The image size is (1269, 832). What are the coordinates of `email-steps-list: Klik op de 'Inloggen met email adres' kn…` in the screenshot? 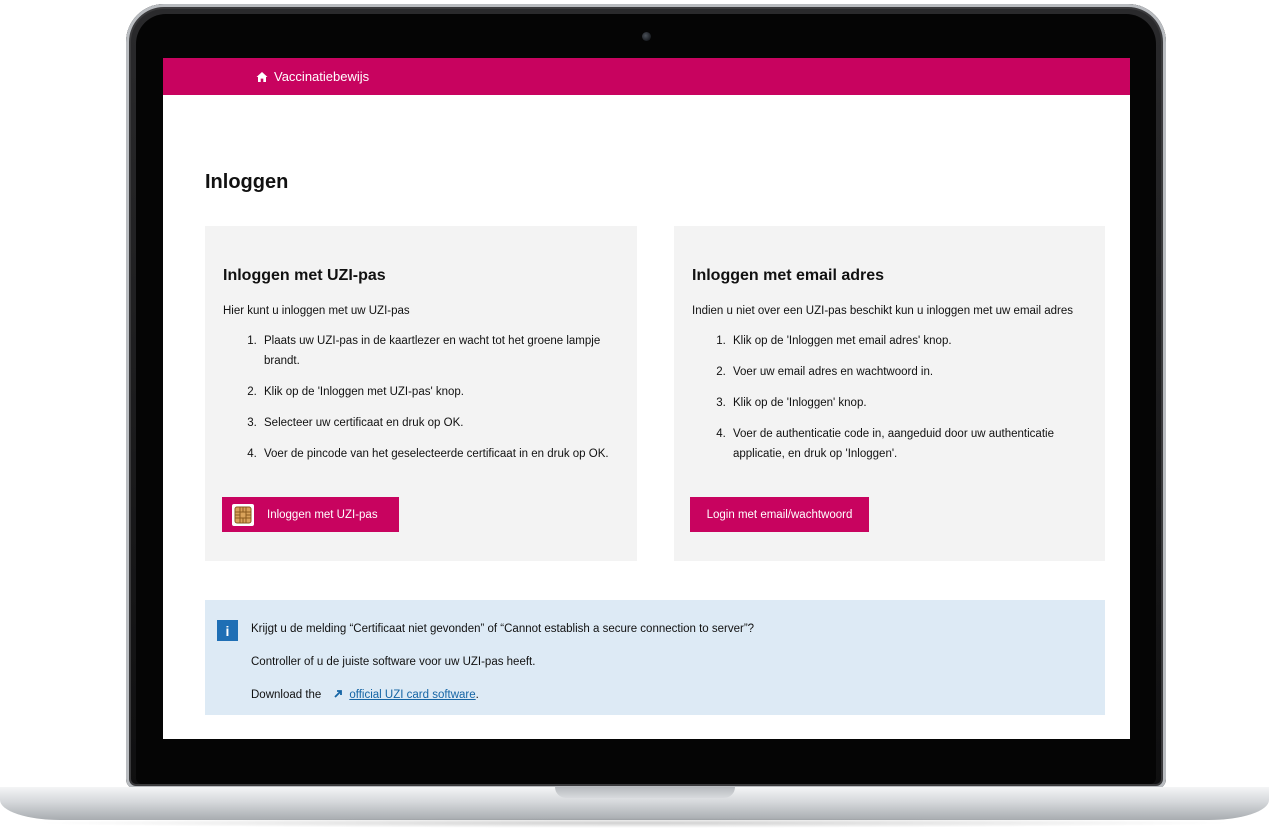 It's located at (889, 397).